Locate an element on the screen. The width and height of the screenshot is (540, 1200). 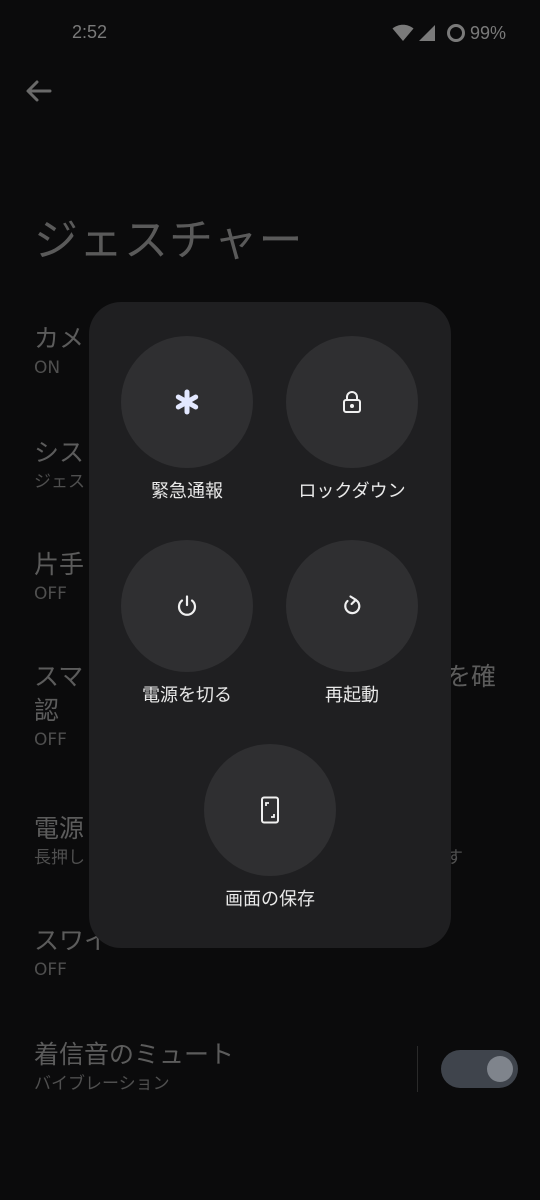
action-label: 再起動 is located at coordinates (352, 695).